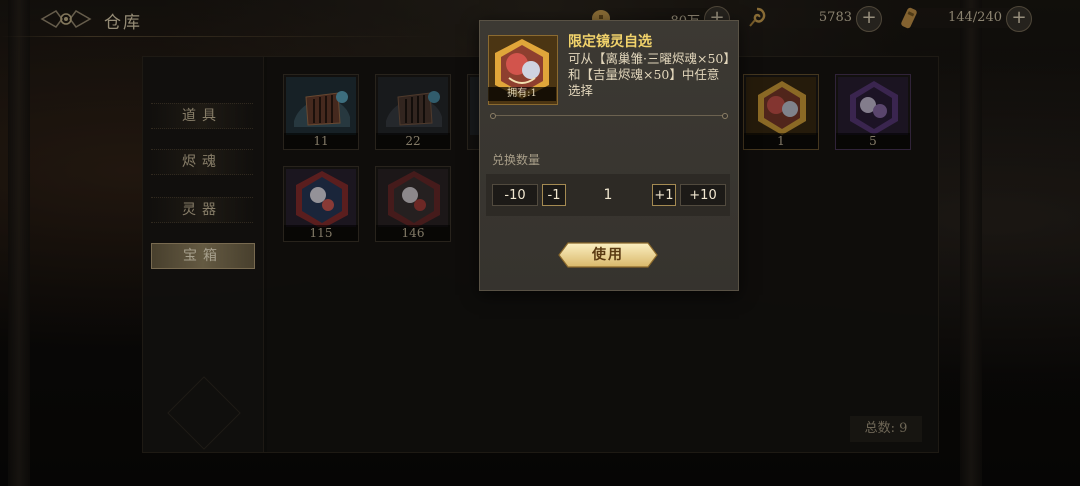 The width and height of the screenshot is (1080, 486). I want to click on quantity-value: 1, so click(608, 195).